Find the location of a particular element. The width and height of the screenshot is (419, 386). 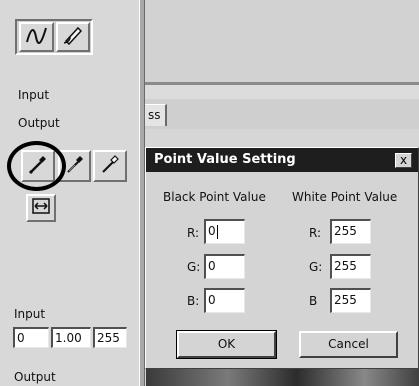

curve-tool-button is located at coordinates (36, 37).